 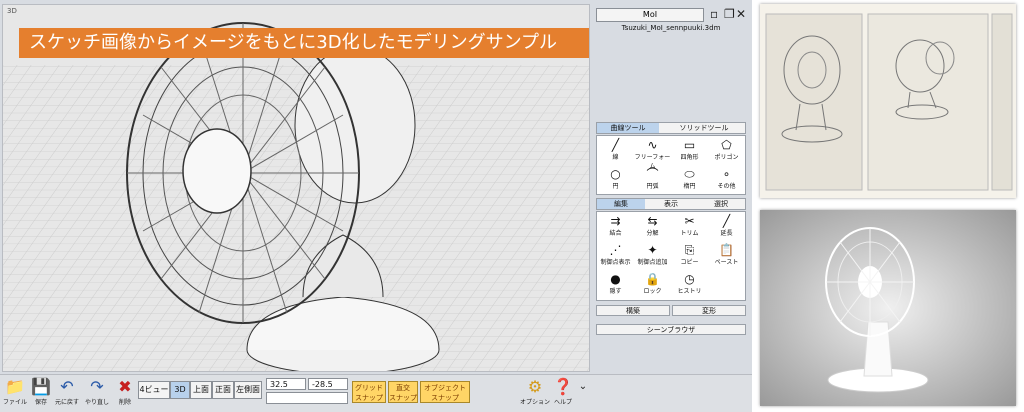 What do you see at coordinates (615, 250) in the screenshot?
I see `show-points-icon: ⋰` at bounding box center [615, 250].